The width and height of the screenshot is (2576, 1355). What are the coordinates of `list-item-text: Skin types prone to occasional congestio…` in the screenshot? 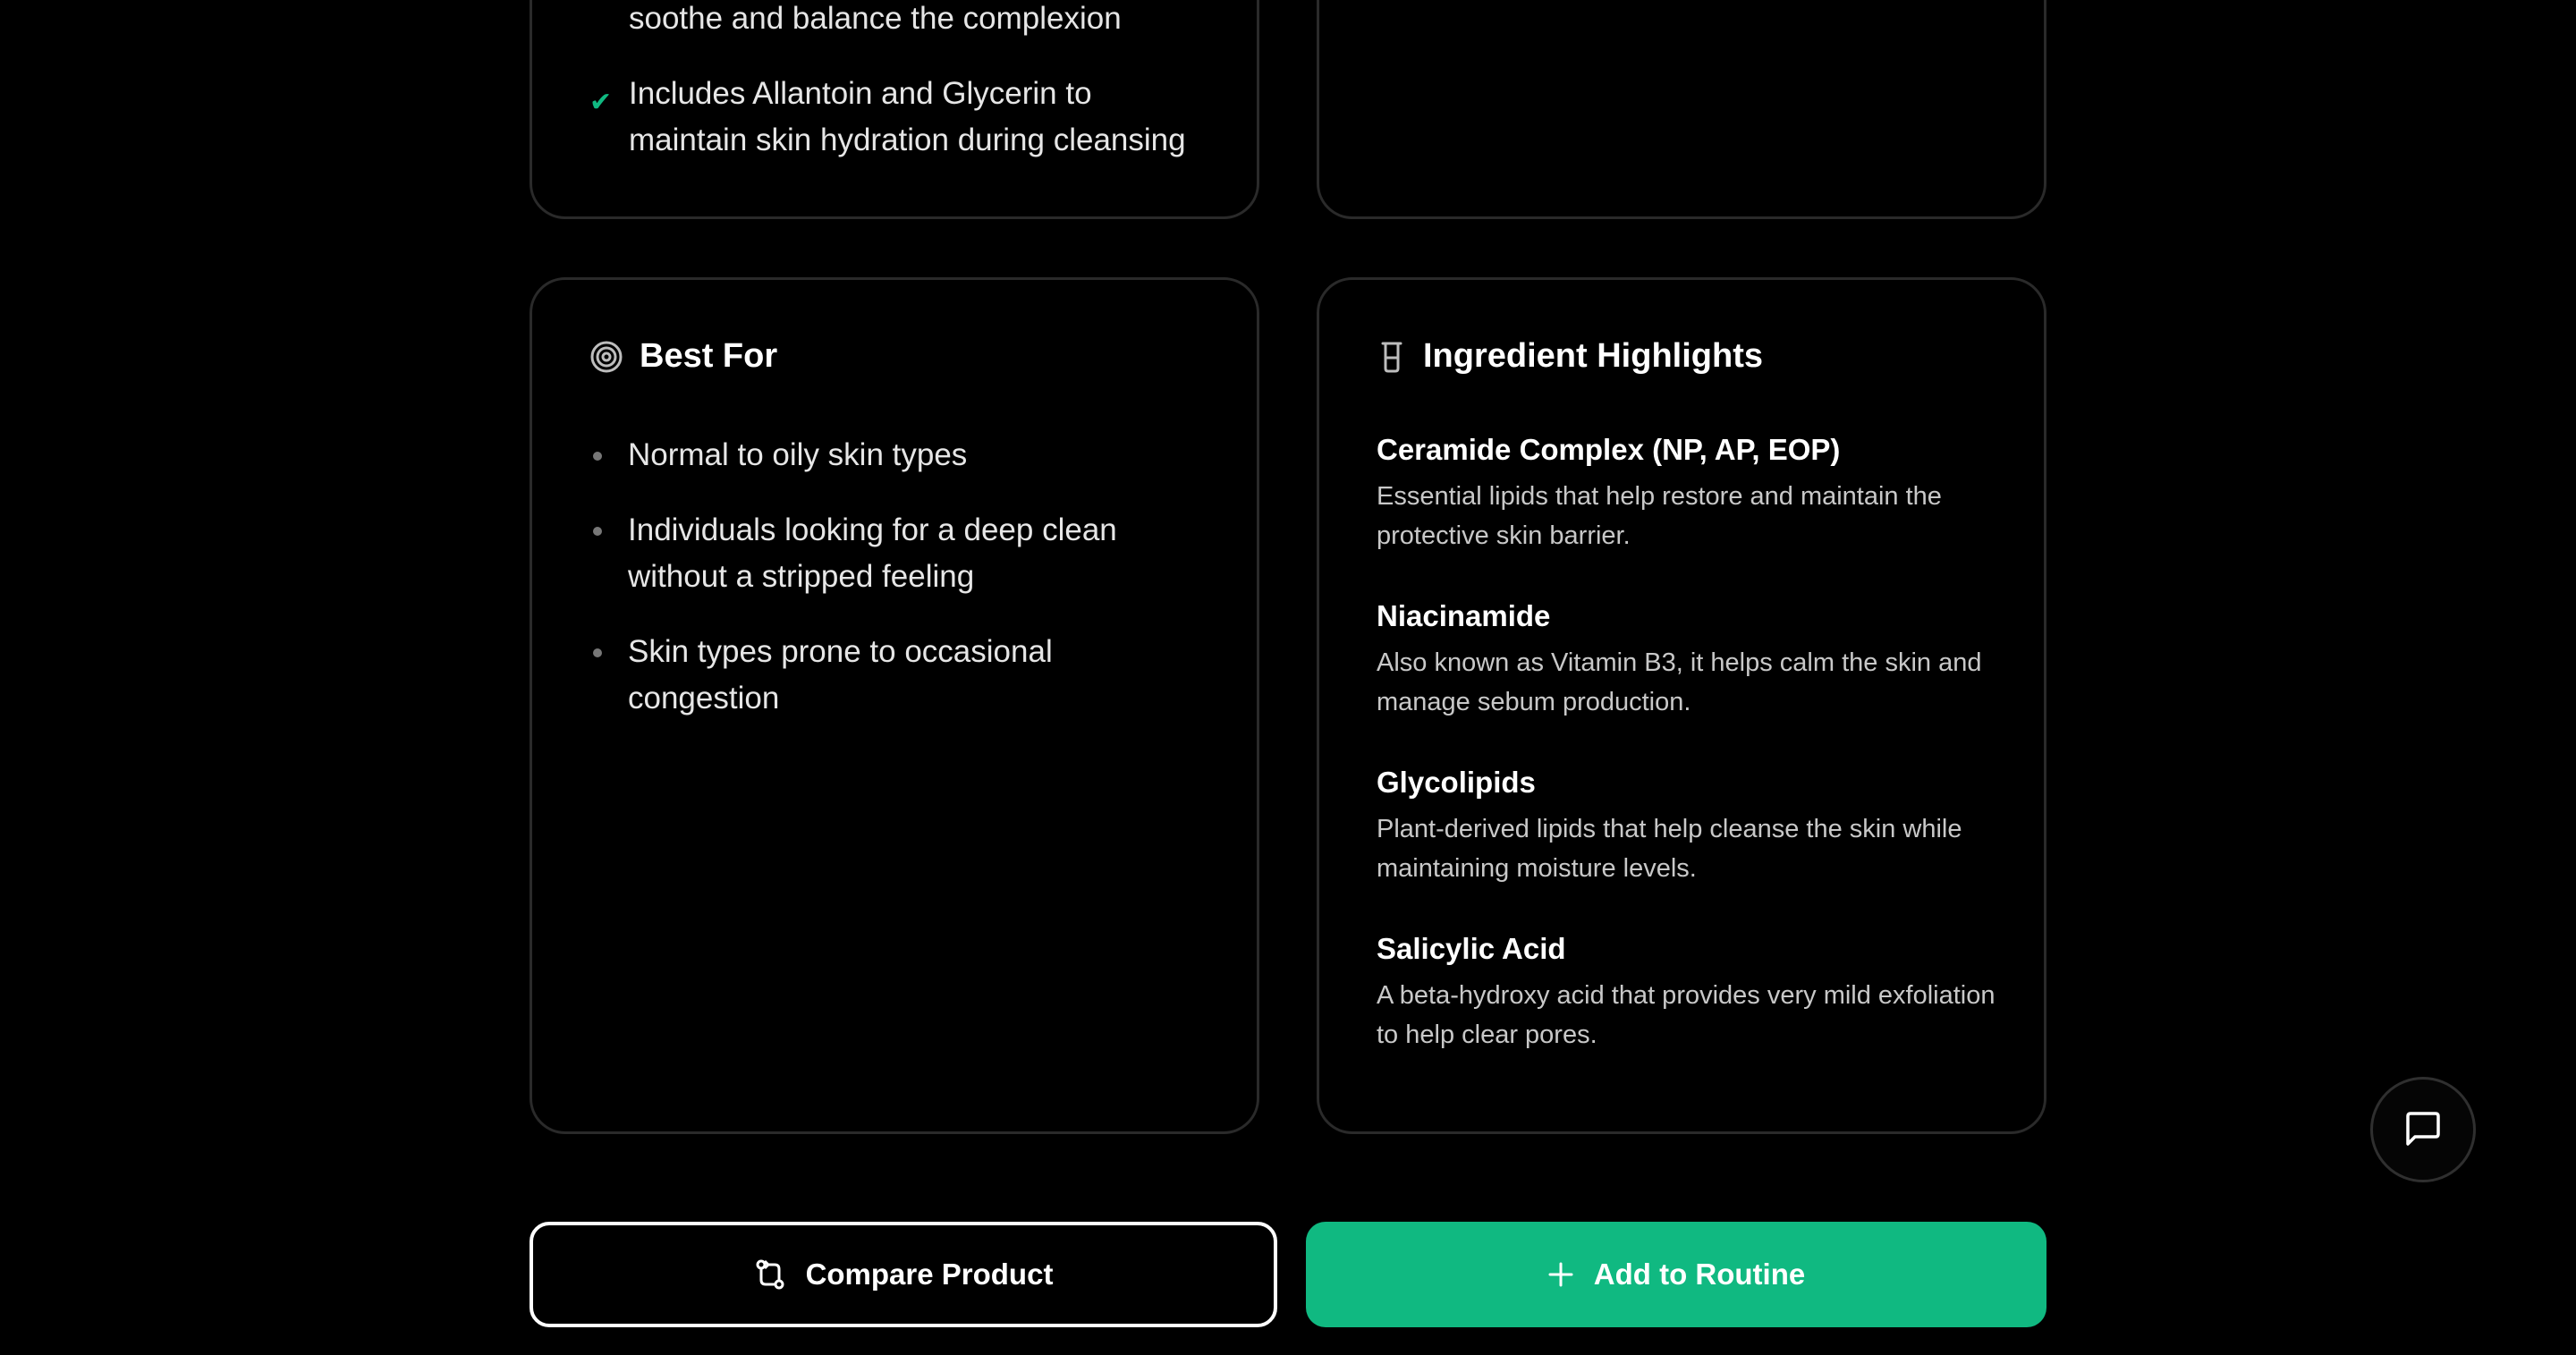 It's located at (840, 675).